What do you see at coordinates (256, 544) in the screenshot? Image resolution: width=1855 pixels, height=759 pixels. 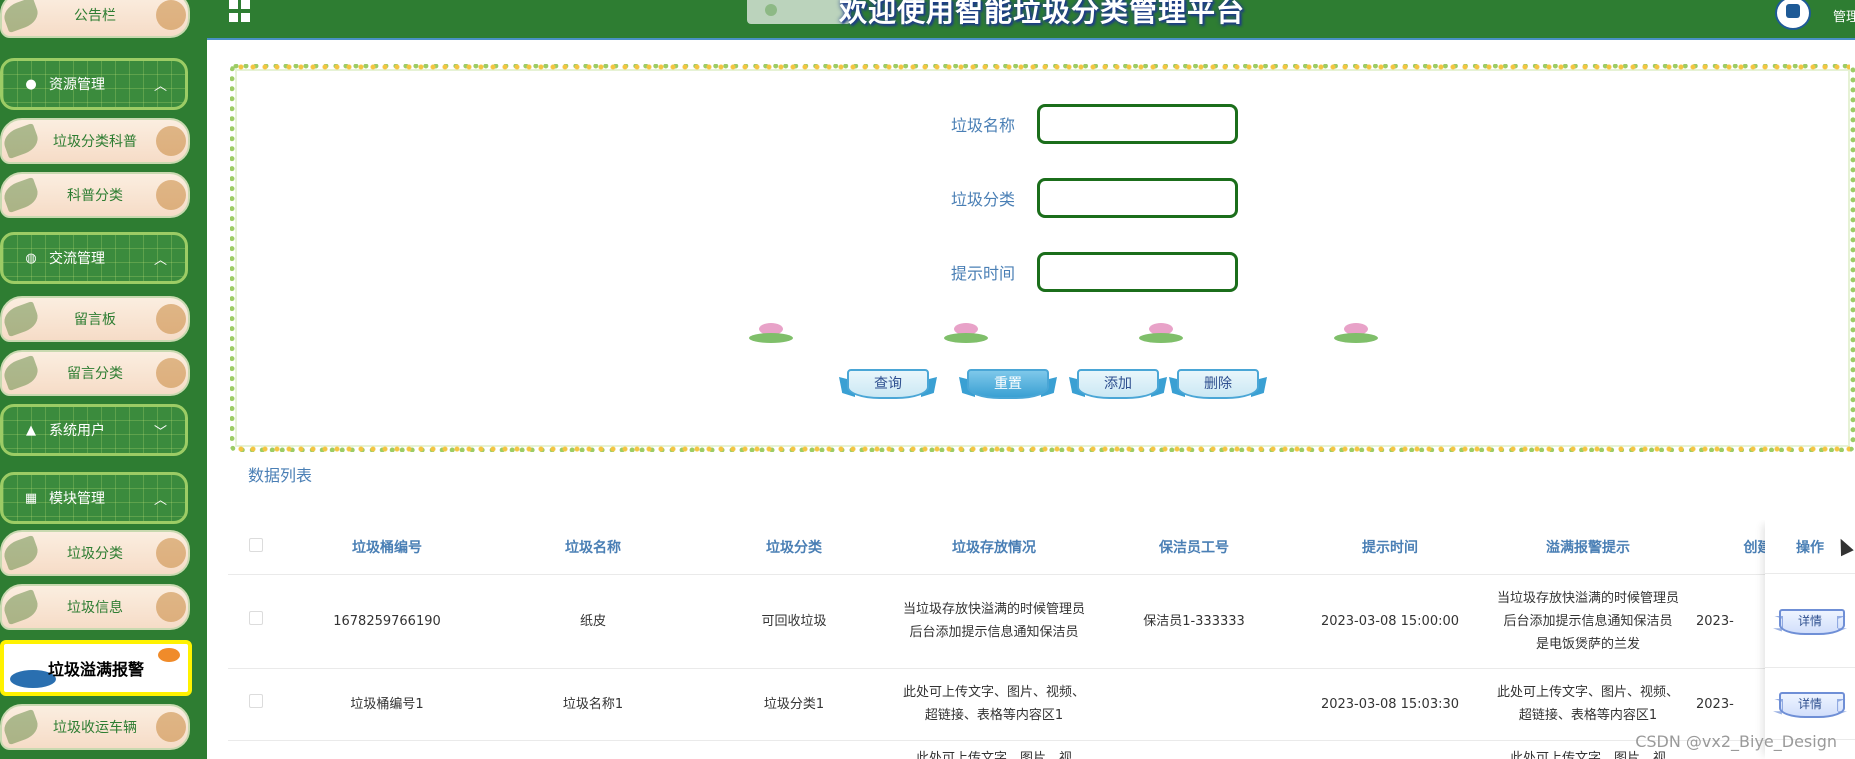 I see `select-all-checkbox` at bounding box center [256, 544].